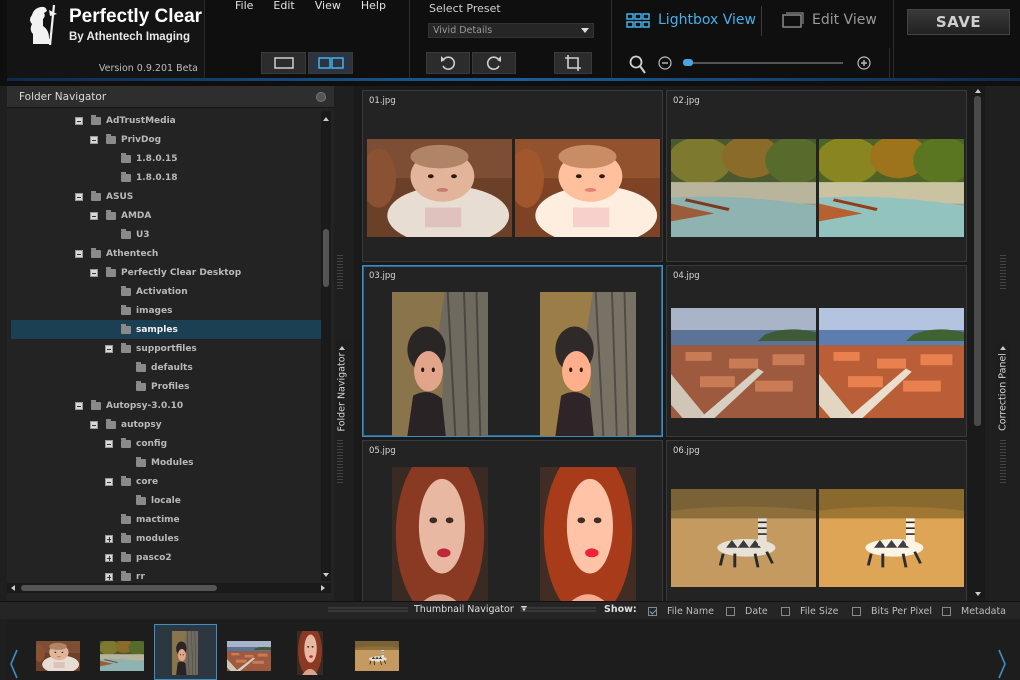  Describe the element at coordinates (166, 177) in the screenshot. I see `tree-item: 1.8.0.18` at that location.